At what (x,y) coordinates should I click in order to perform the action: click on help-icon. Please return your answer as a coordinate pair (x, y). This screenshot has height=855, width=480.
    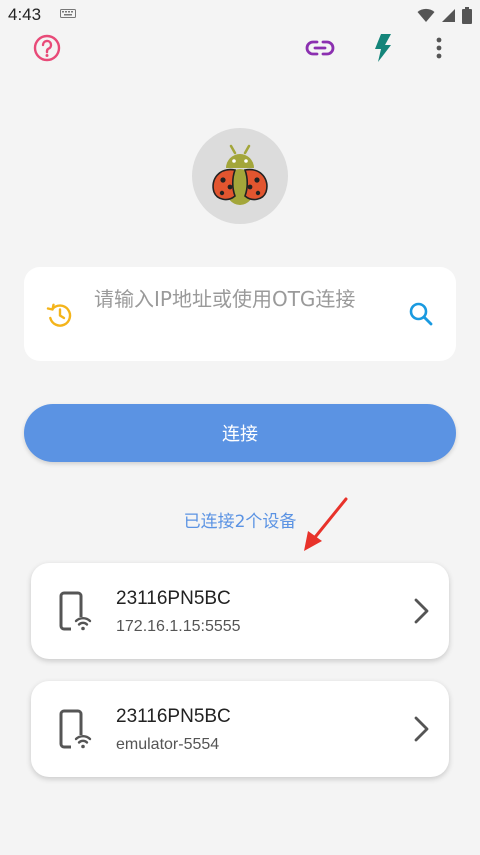
    Looking at the image, I should click on (47, 48).